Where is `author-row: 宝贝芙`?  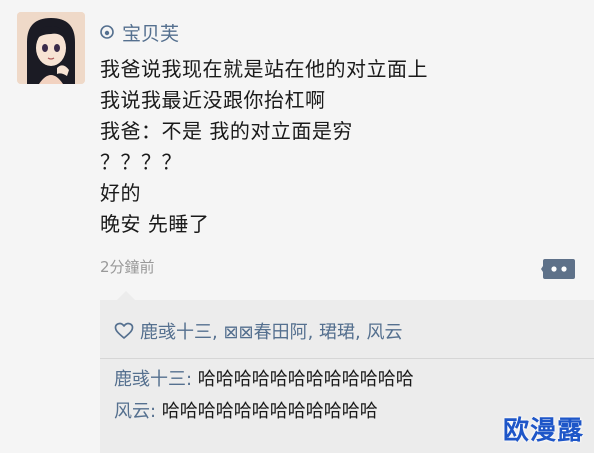 author-row: 宝贝芙 is located at coordinates (139, 32).